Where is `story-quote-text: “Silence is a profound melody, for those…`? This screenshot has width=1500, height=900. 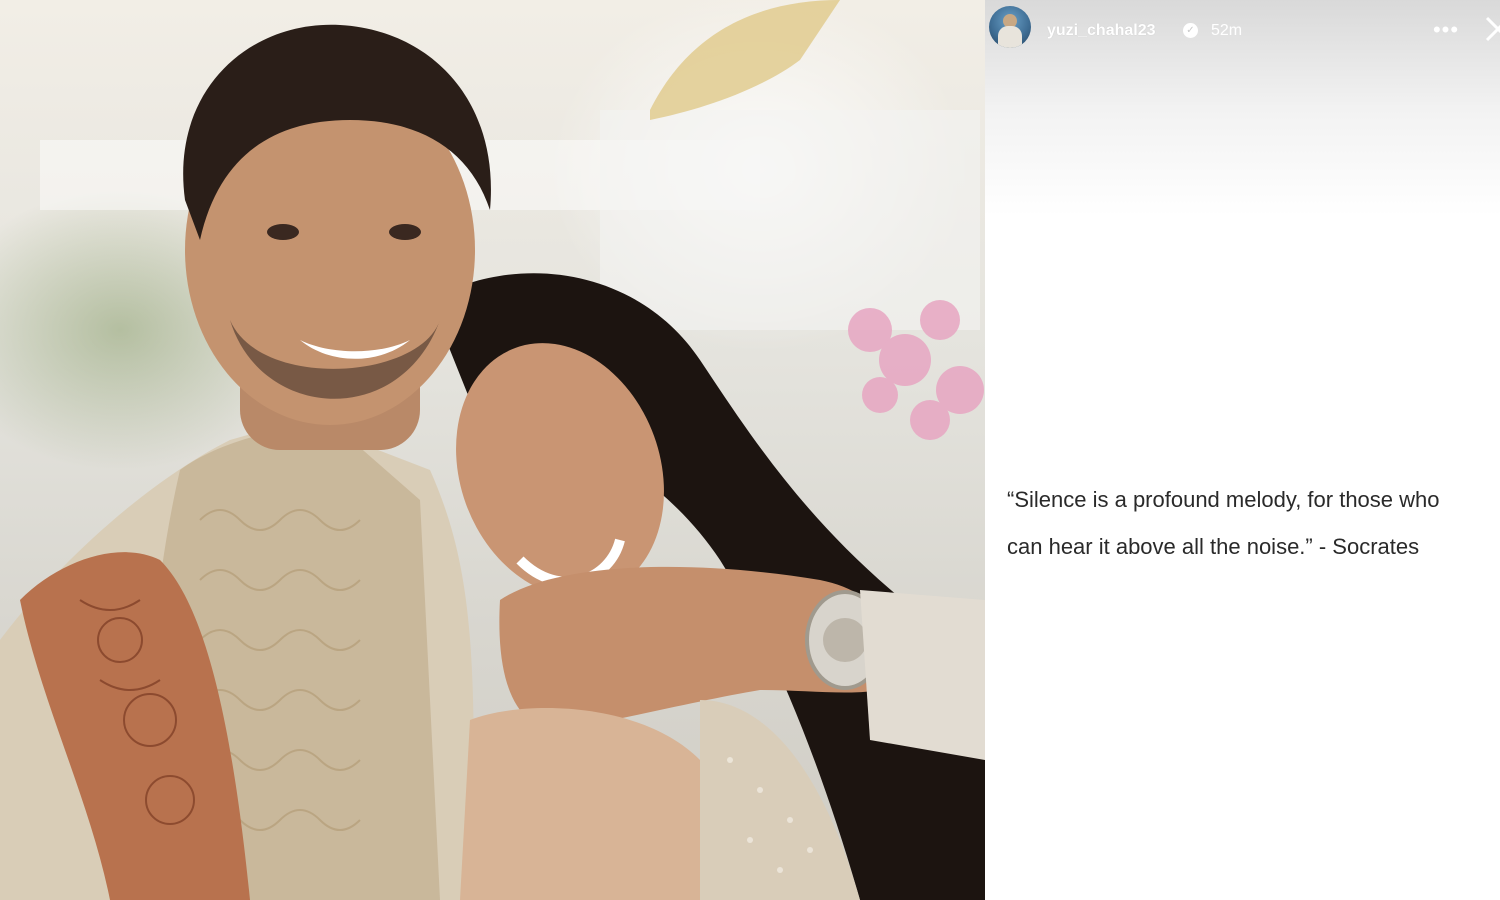
story-quote-text: “Silence is a profound melody, for those… is located at coordinates (1252, 523).